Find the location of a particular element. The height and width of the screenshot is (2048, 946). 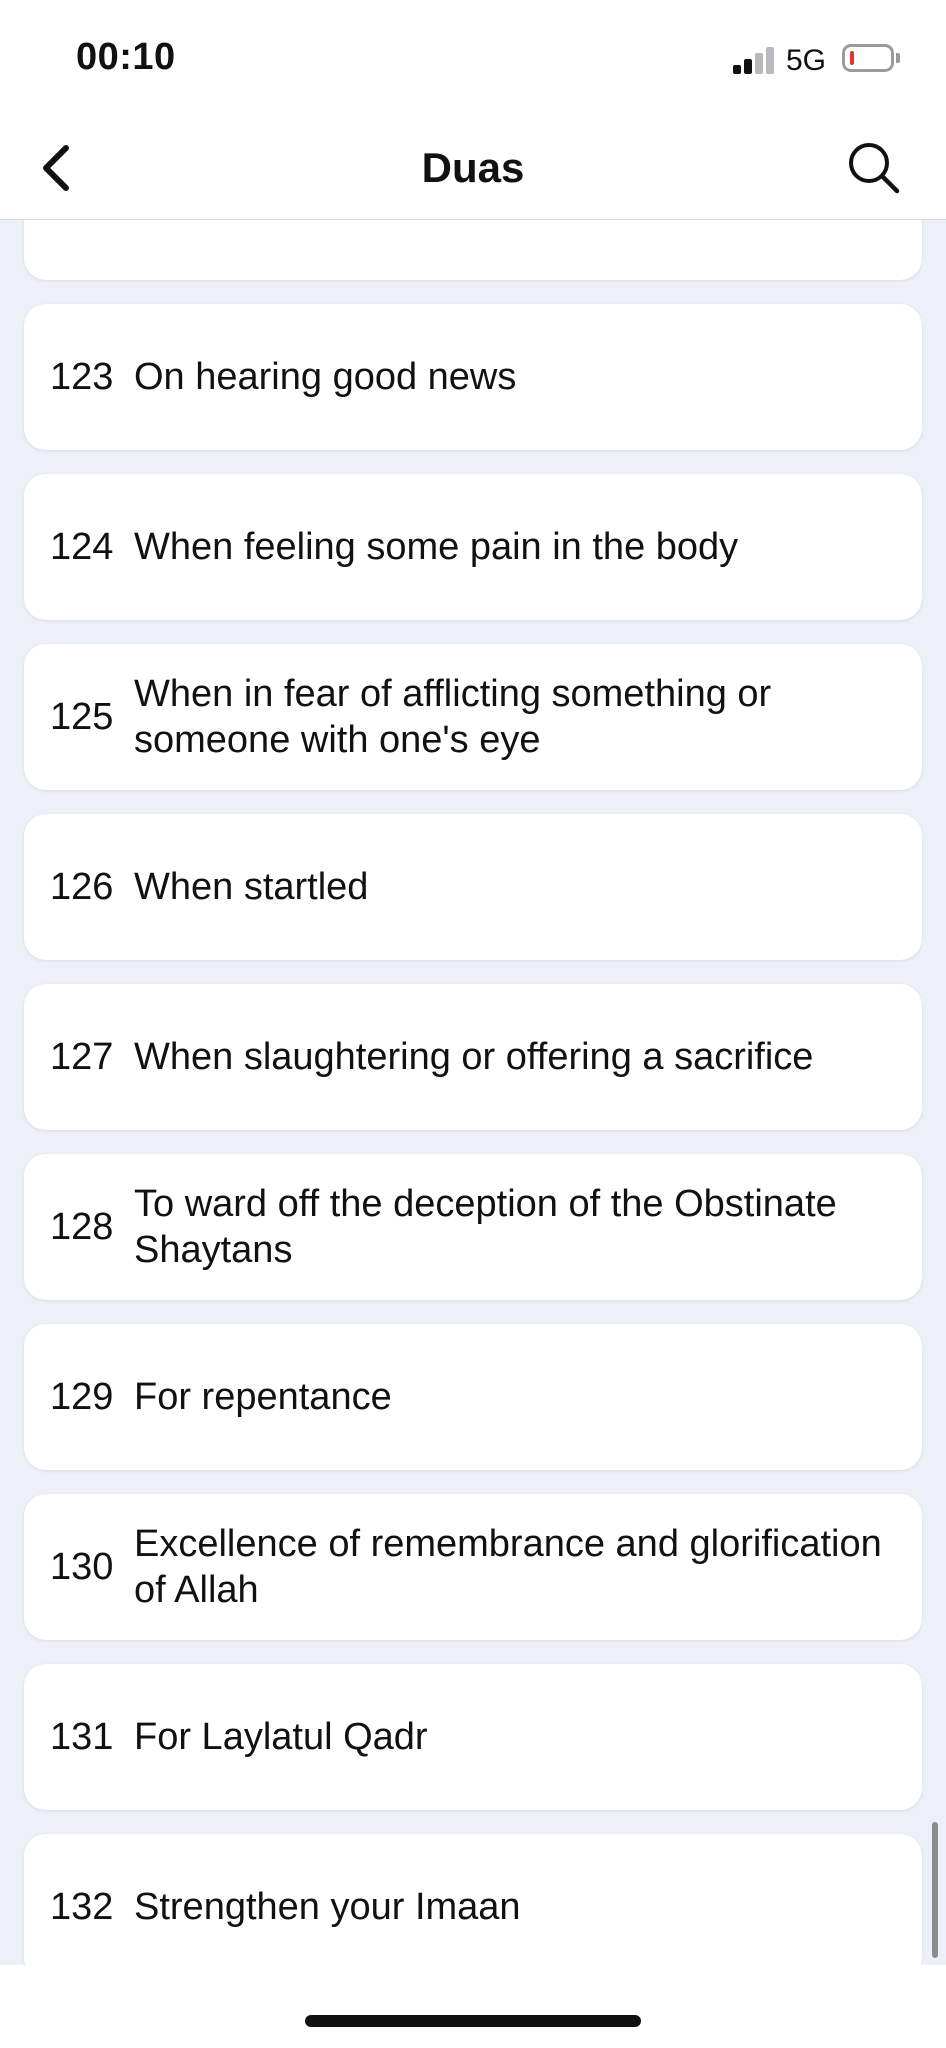

dua-title: When feeling some pain in the body is located at coordinates (436, 547).